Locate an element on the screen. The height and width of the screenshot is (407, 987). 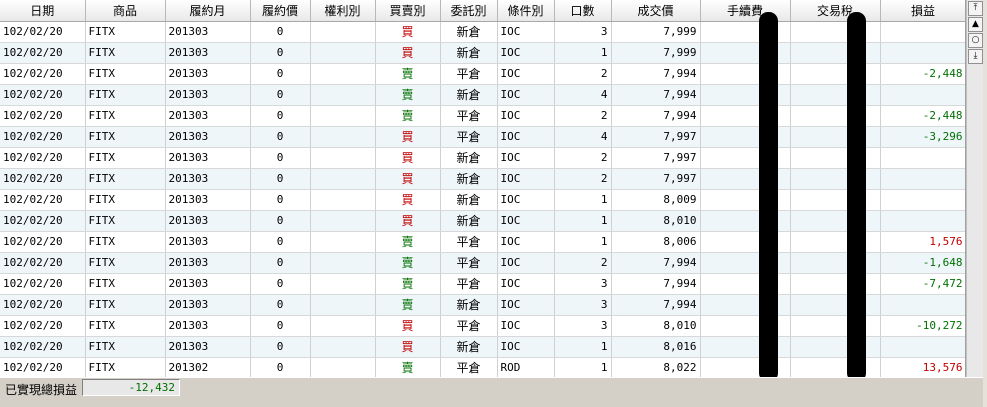
table-row: 102/02/20 FITX 201303 0 賣平倉 IOC 3 7,994 -7,472 is located at coordinates (482, 284).